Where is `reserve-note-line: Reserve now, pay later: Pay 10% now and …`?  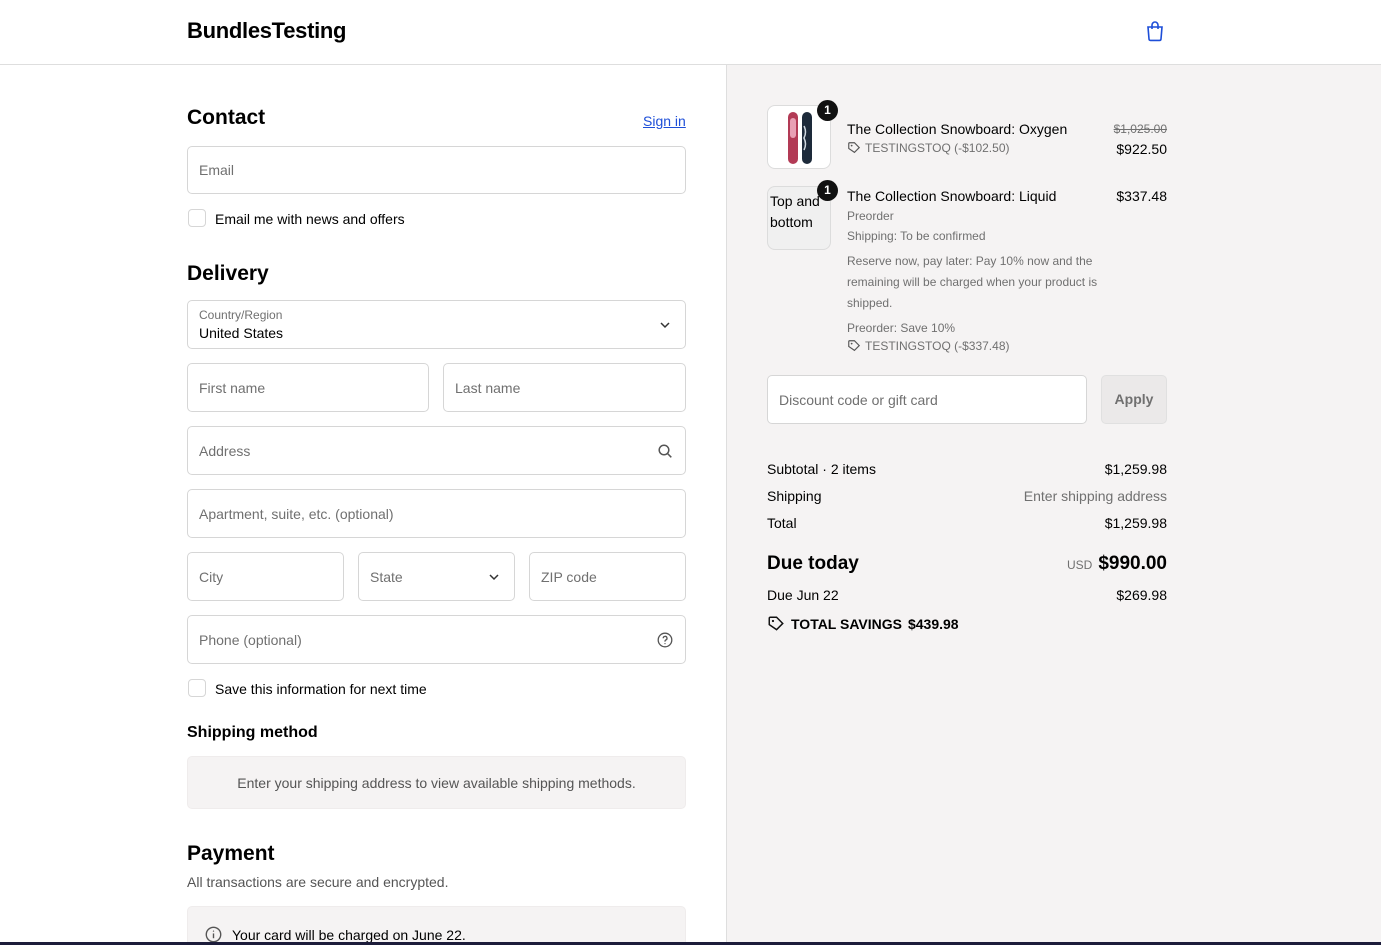
reserve-note-line: Reserve now, pay later: Pay 10% now and … is located at coordinates (970, 261).